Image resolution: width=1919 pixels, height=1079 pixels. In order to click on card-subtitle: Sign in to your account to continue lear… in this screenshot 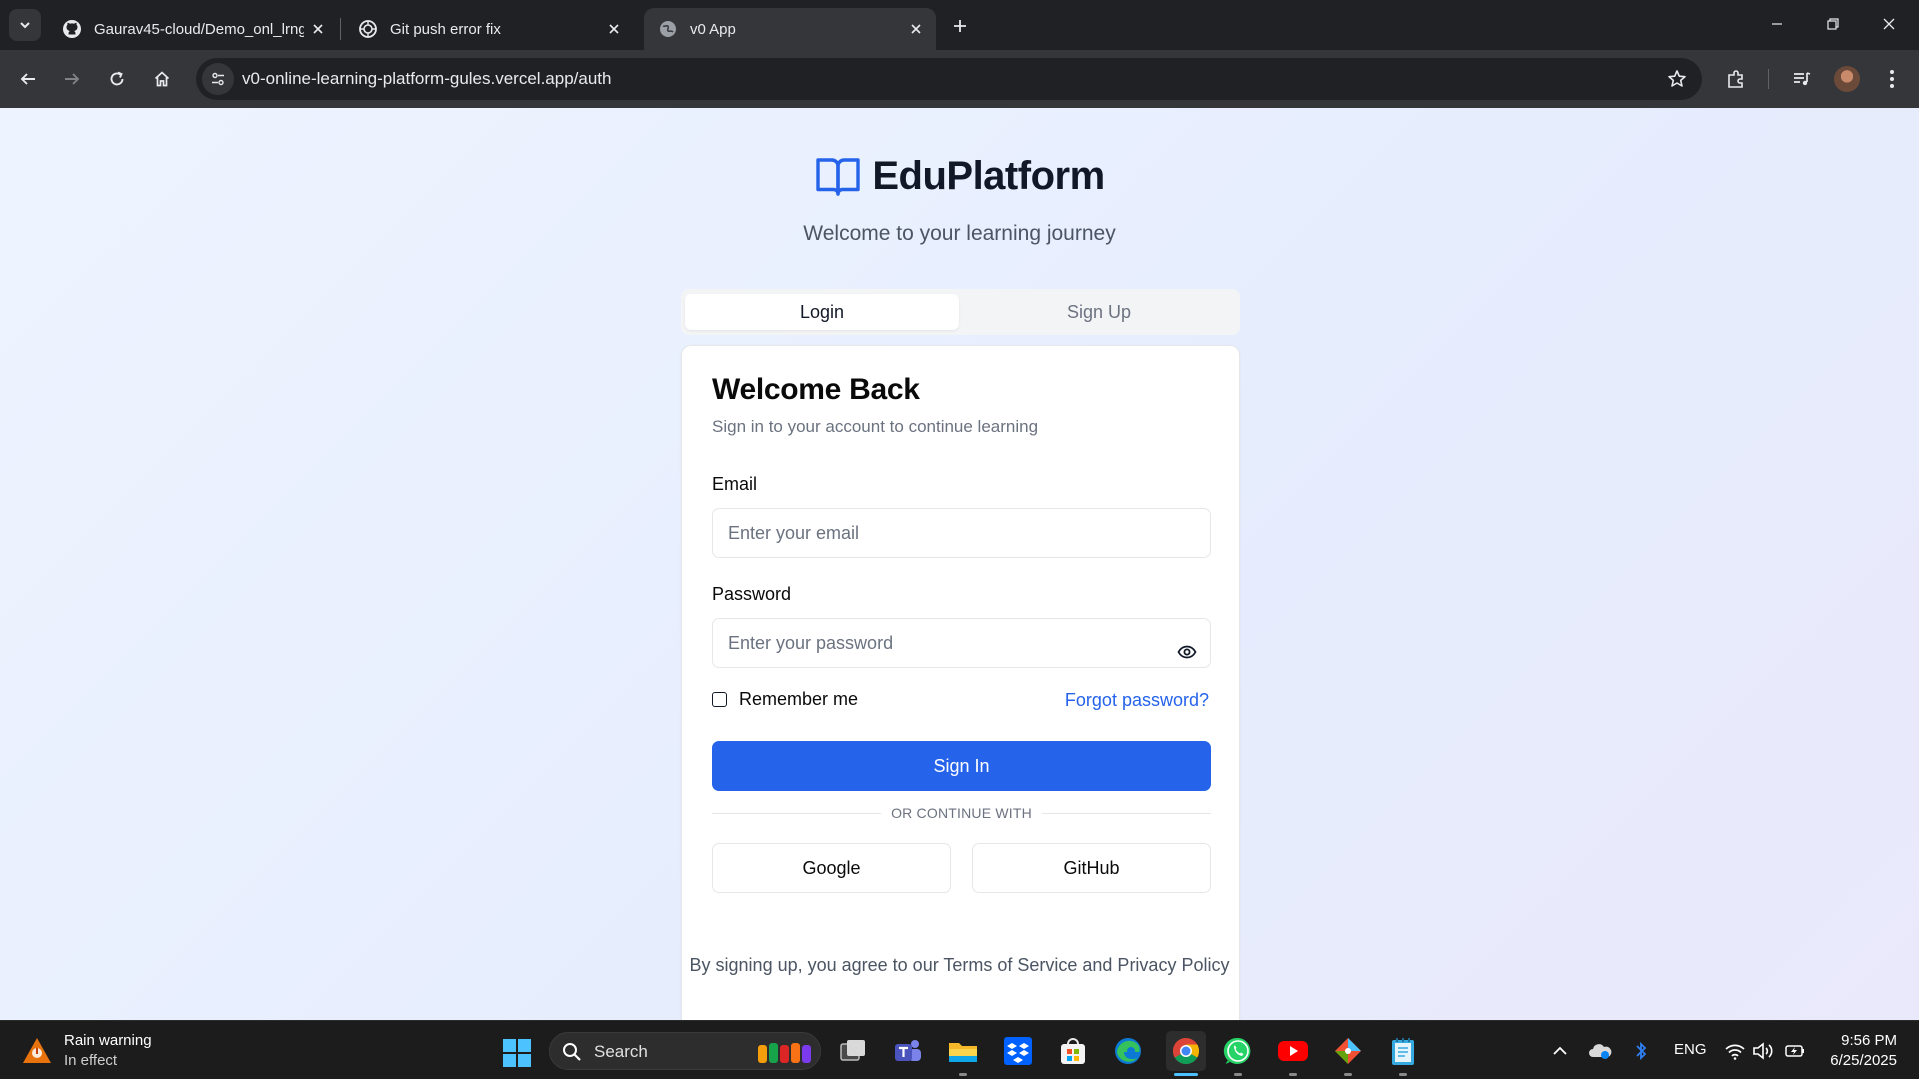, I will do `click(875, 426)`.